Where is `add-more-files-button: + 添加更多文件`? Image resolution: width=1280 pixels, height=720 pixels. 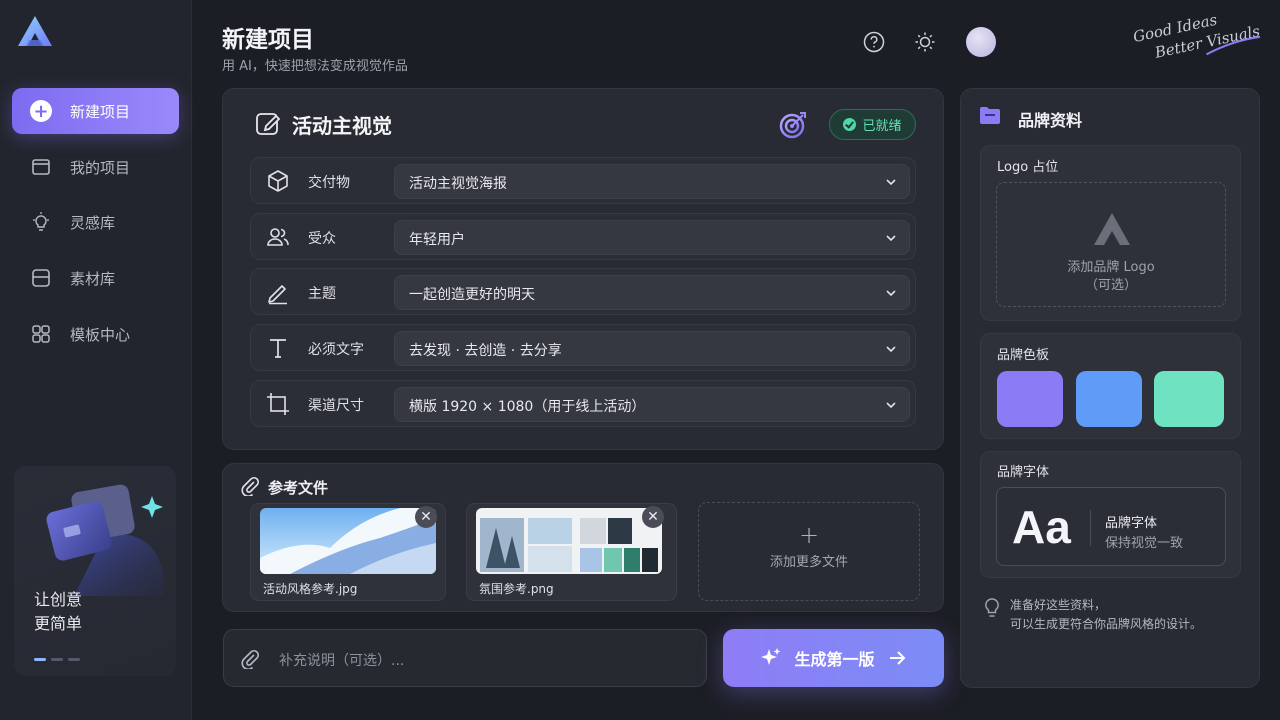 add-more-files-button: + 添加更多文件 is located at coordinates (809, 551).